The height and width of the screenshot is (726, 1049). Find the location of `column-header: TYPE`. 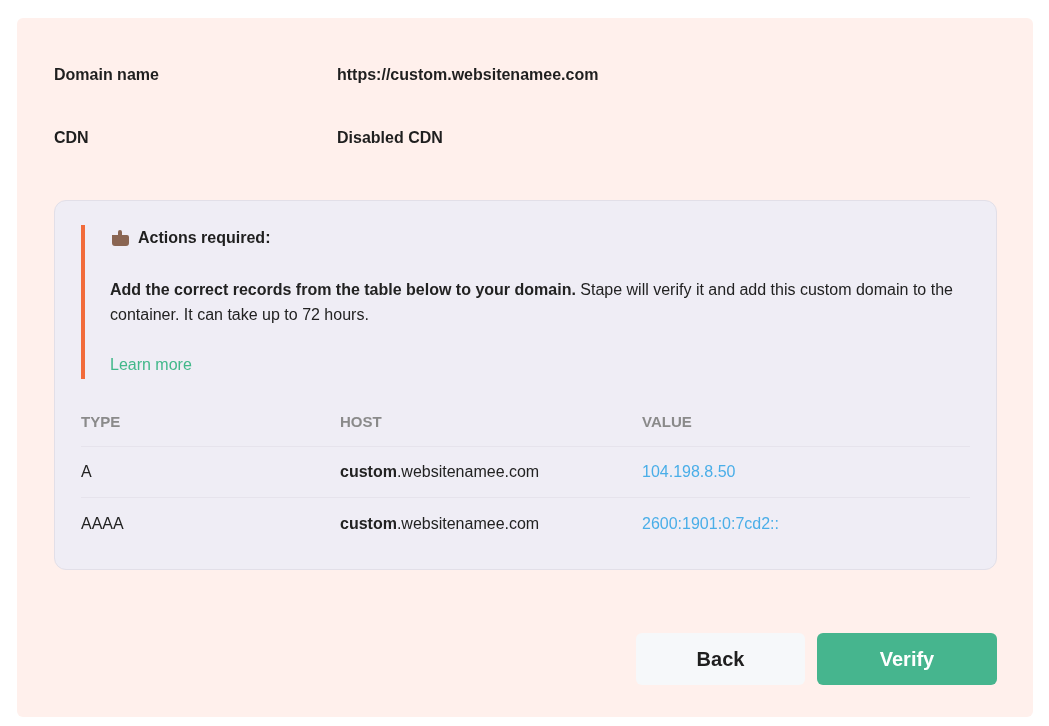

column-header: TYPE is located at coordinates (101, 422).